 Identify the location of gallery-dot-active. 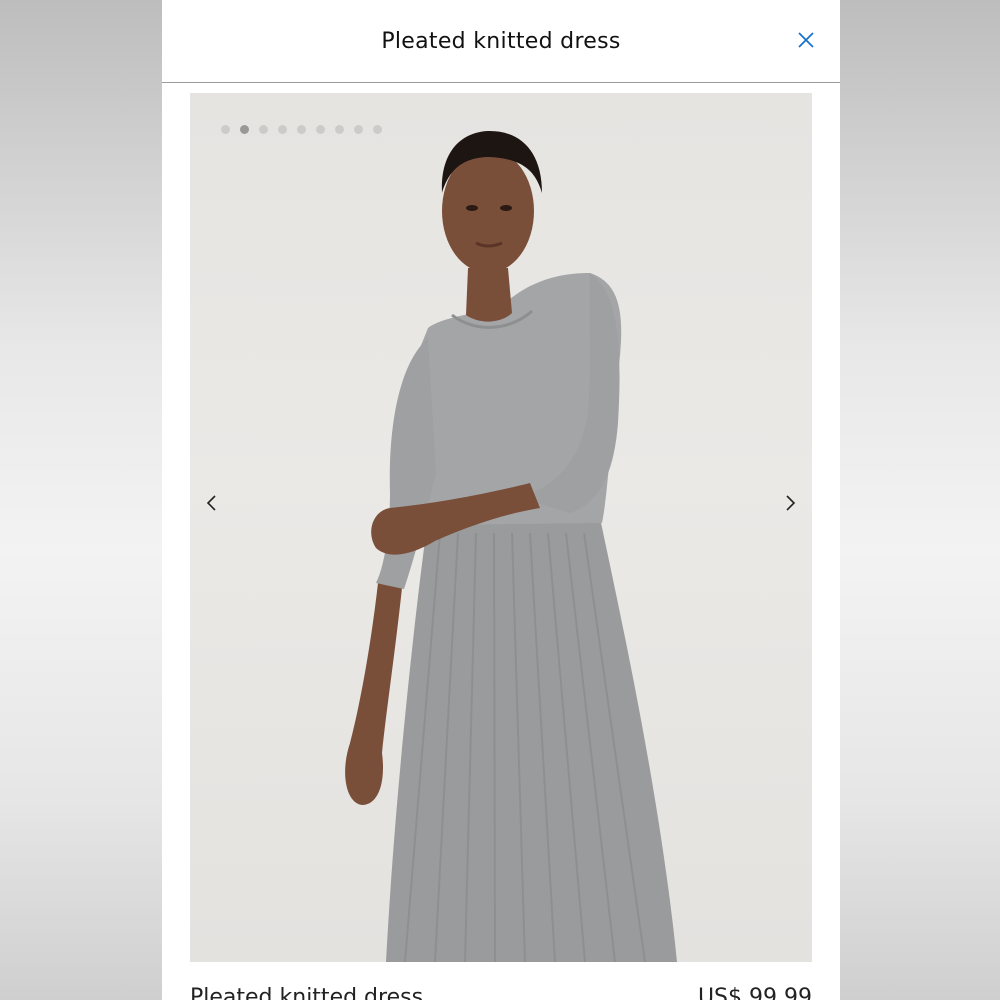
(244, 129).